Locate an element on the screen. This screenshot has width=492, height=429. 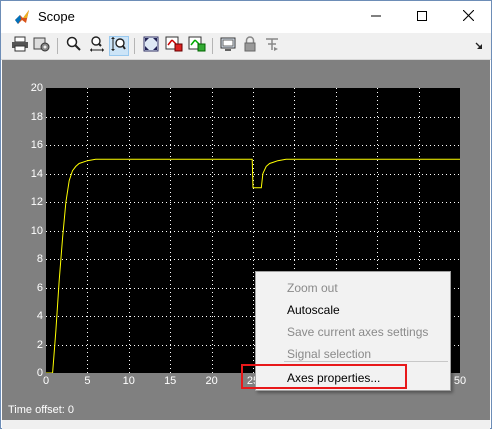
menu-separator is located at coordinates (366, 361).